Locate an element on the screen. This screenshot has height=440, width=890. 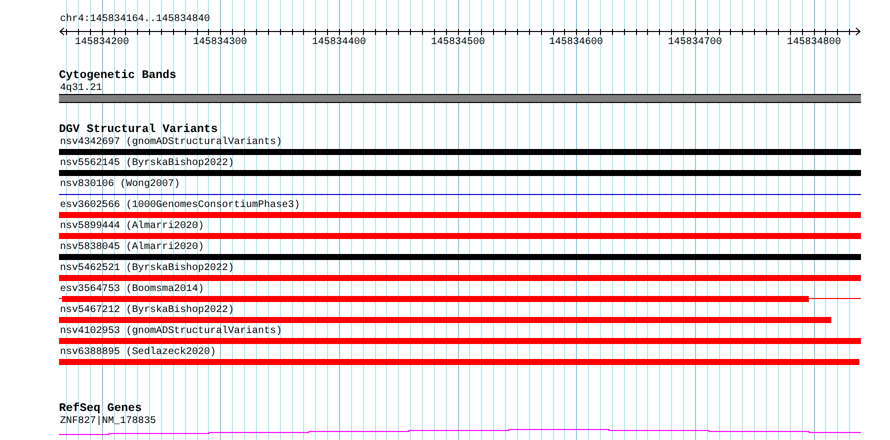
feature-label: nsv5899444 (Almarri2020) is located at coordinates (131, 226).